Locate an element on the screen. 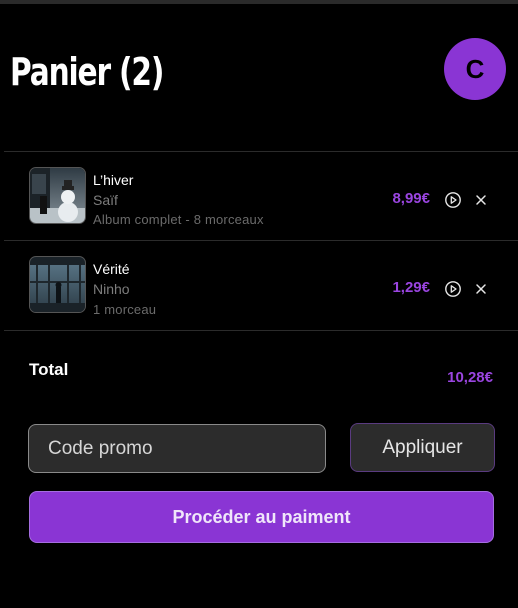 The height and width of the screenshot is (608, 518). cart-item: Vérité Ninho 1 morceau 1,29€ is located at coordinates (259, 285).